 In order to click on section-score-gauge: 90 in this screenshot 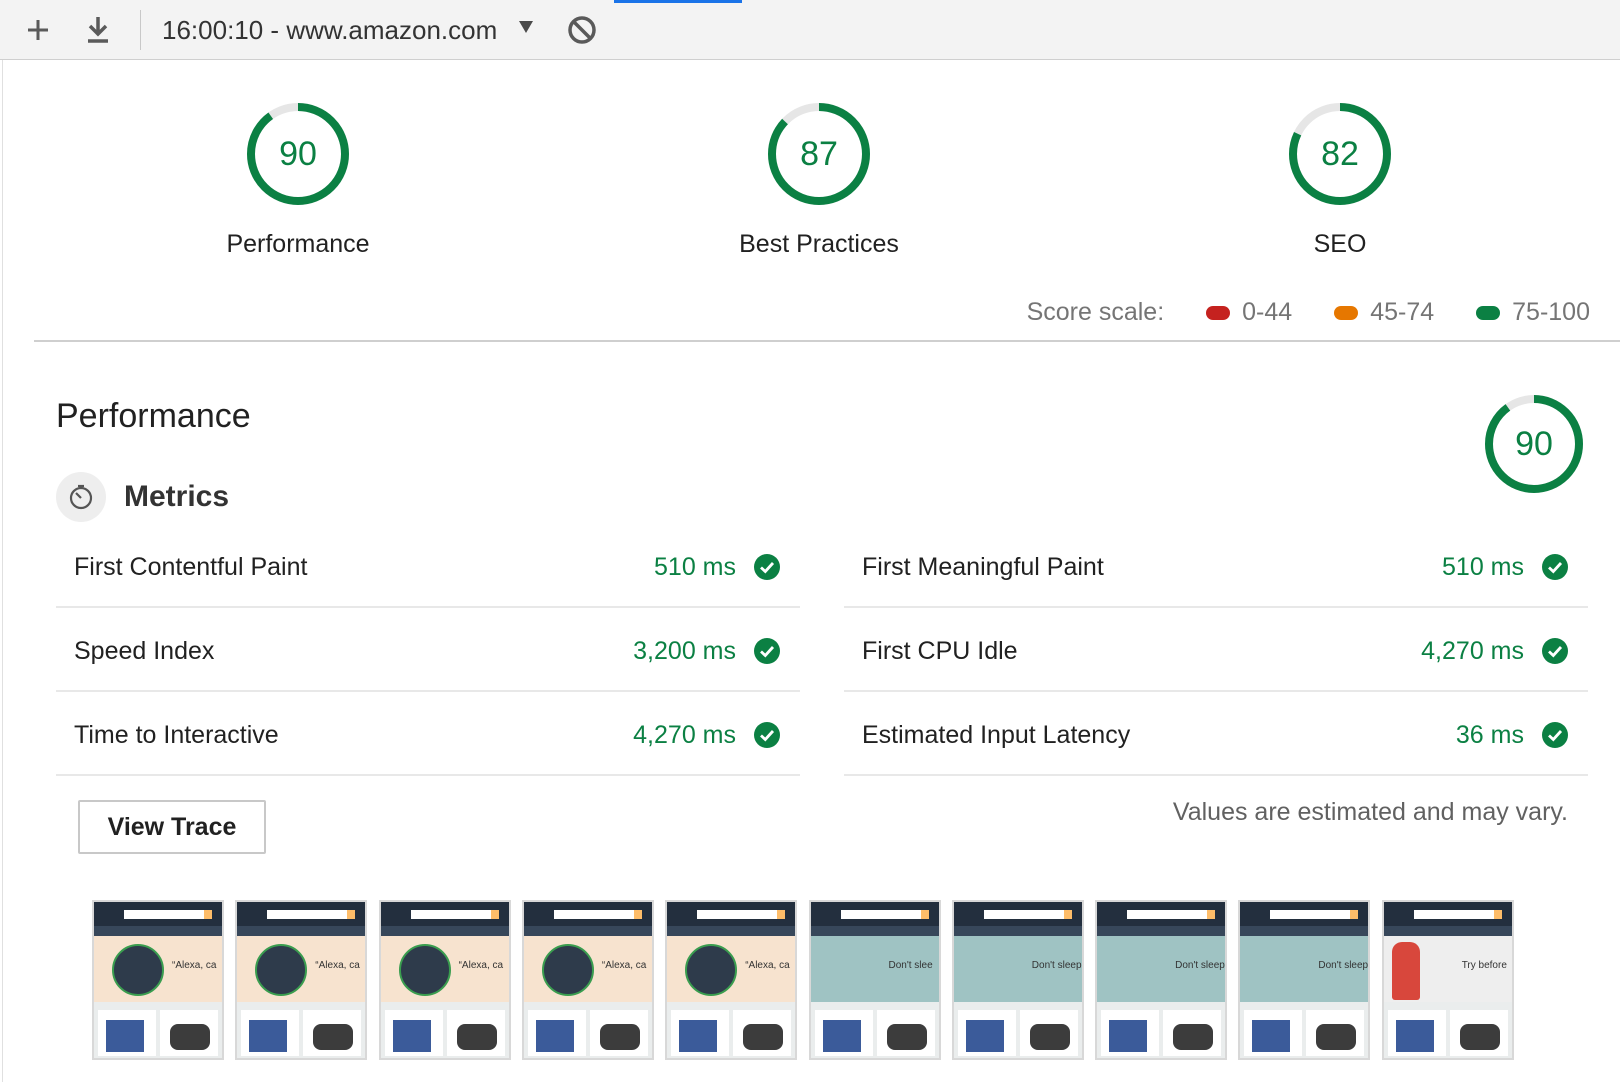, I will do `click(1534, 444)`.